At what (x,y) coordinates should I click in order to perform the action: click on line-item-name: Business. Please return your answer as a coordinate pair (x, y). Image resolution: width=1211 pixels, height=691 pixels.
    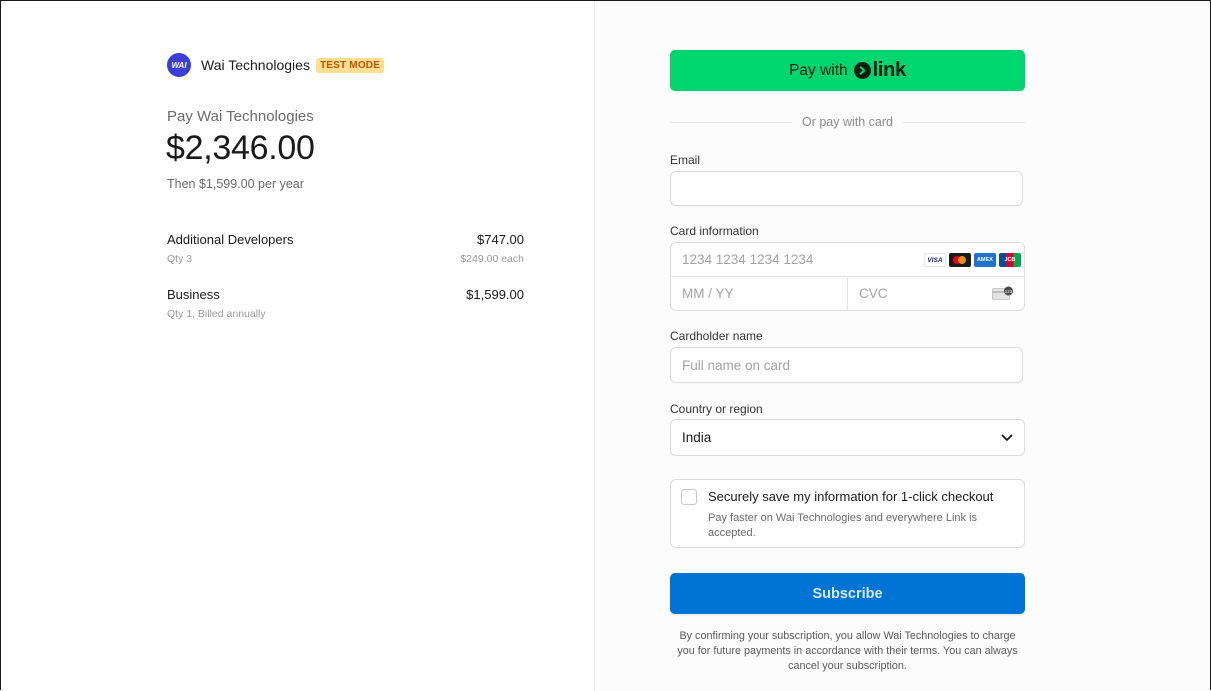
    Looking at the image, I should click on (193, 294).